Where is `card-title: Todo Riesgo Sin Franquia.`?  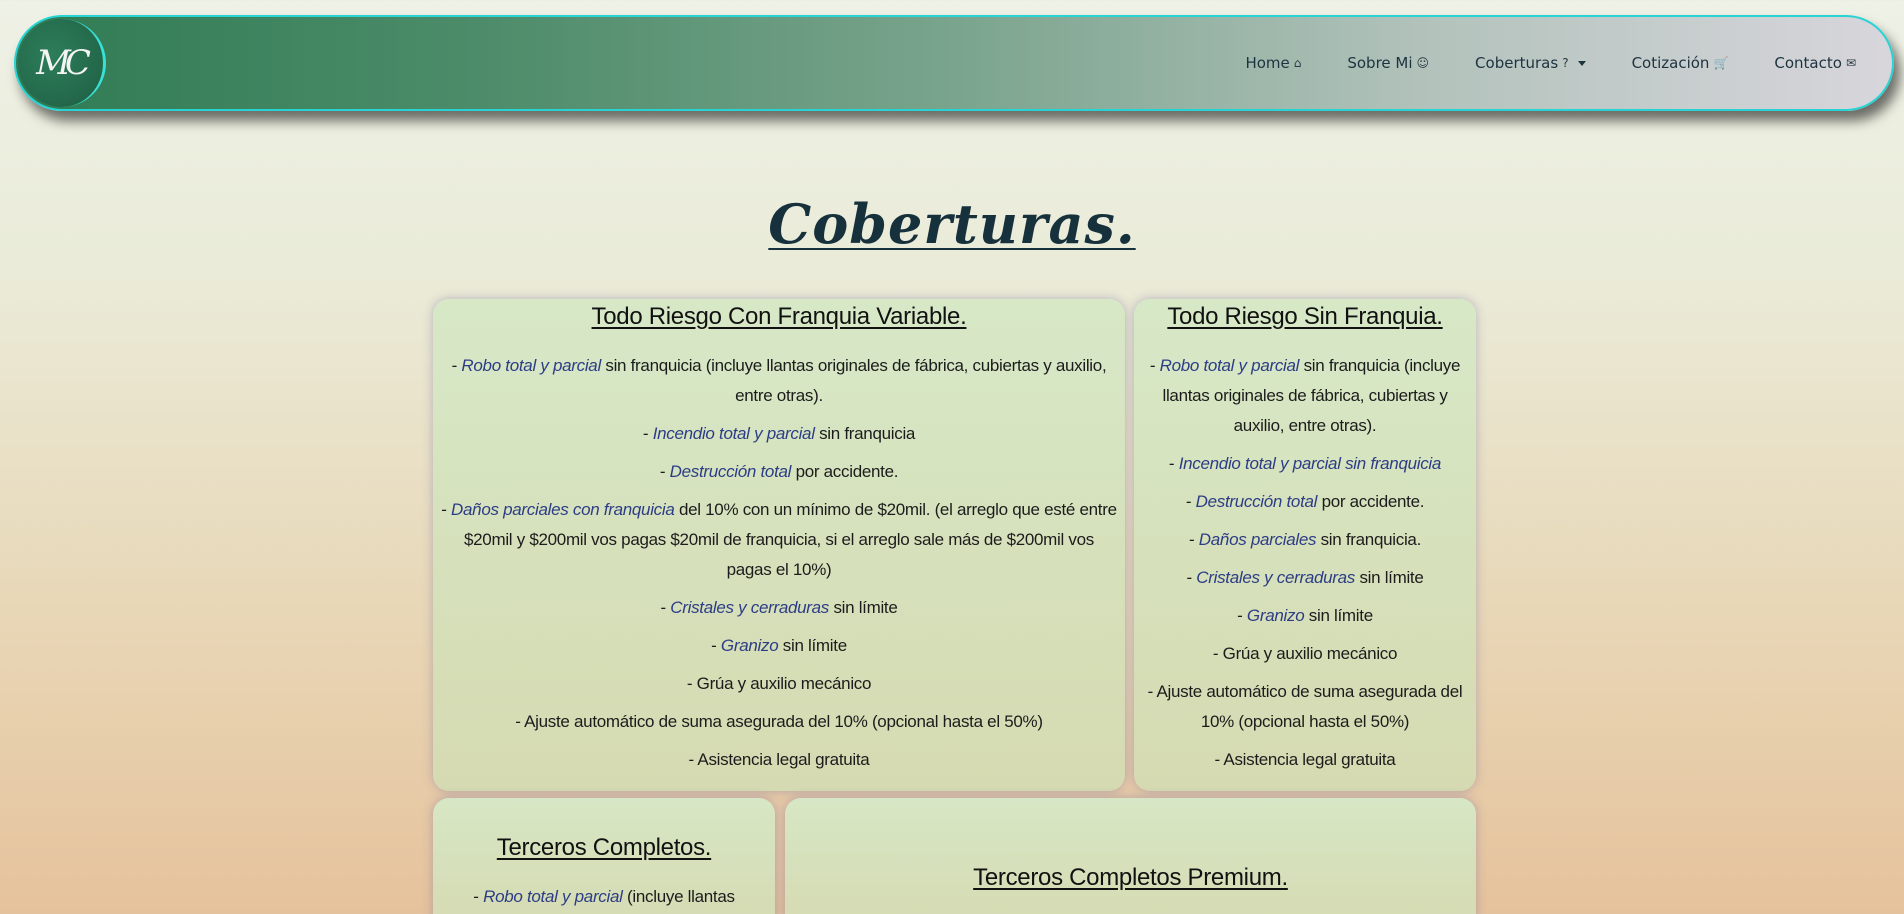
card-title: Todo Riesgo Sin Franquia. is located at coordinates (1305, 316).